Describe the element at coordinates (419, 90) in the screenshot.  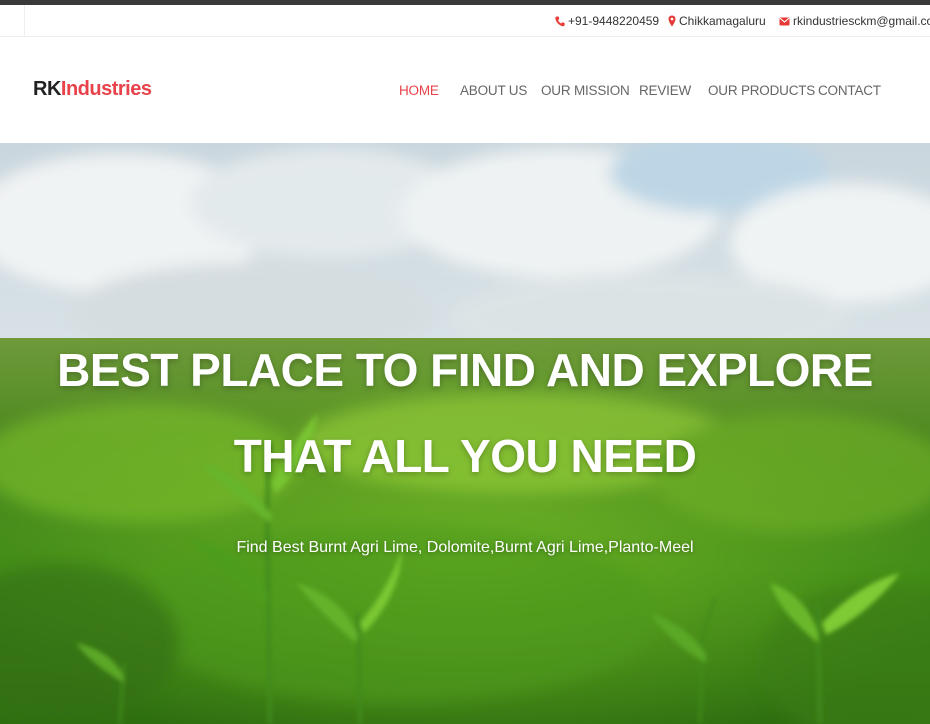
I see `nav-home: HOME` at that location.